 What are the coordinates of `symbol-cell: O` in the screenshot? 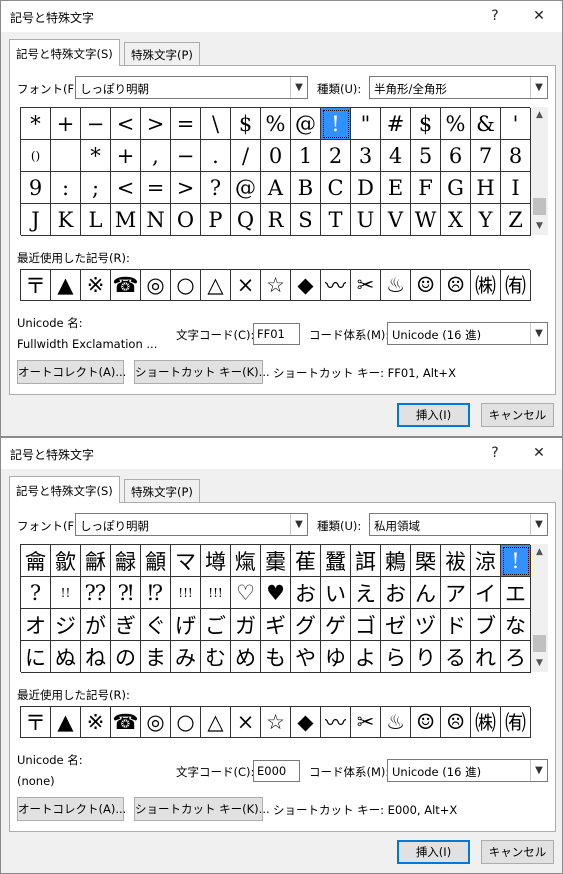 It's located at (186, 220).